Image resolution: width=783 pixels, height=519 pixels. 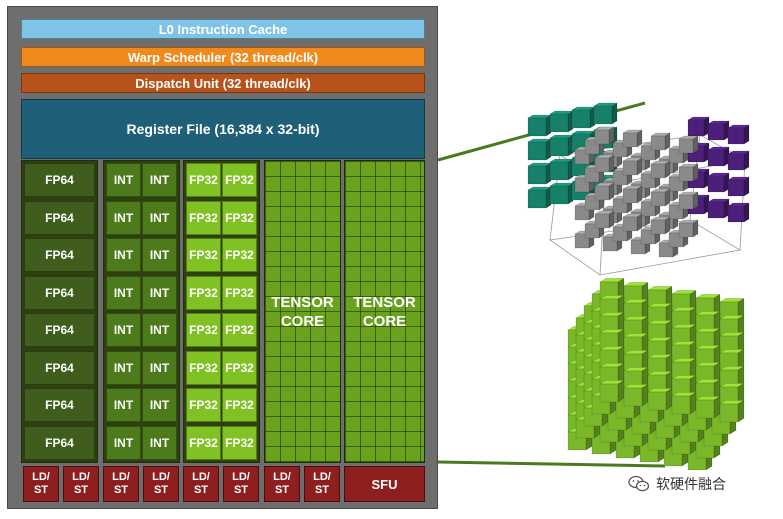 I want to click on watermark-text: 软硬件融合, so click(x=691, y=485).